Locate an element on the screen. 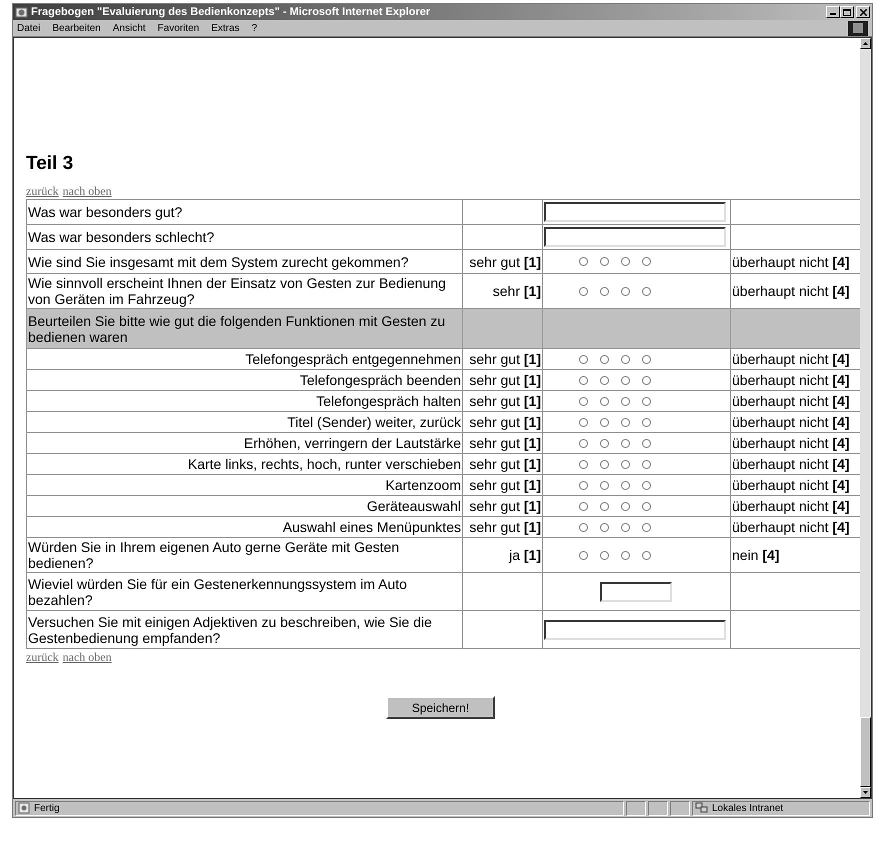 The width and height of the screenshot is (884, 841). scroll-down-button is located at coordinates (865, 792).